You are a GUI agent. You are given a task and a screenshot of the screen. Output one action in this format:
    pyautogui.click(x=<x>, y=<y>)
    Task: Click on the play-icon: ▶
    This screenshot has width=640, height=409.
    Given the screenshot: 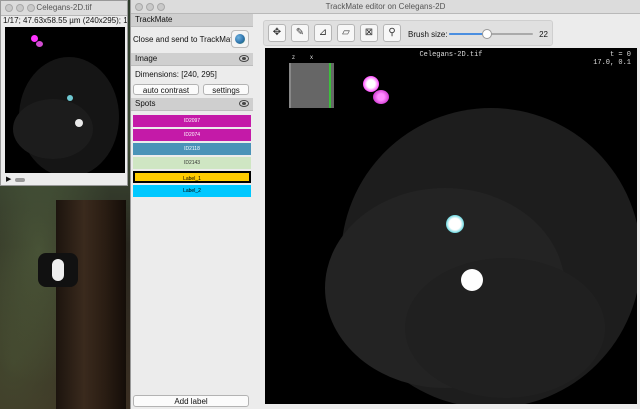 What is the action you would take?
    pyautogui.click(x=8, y=180)
    